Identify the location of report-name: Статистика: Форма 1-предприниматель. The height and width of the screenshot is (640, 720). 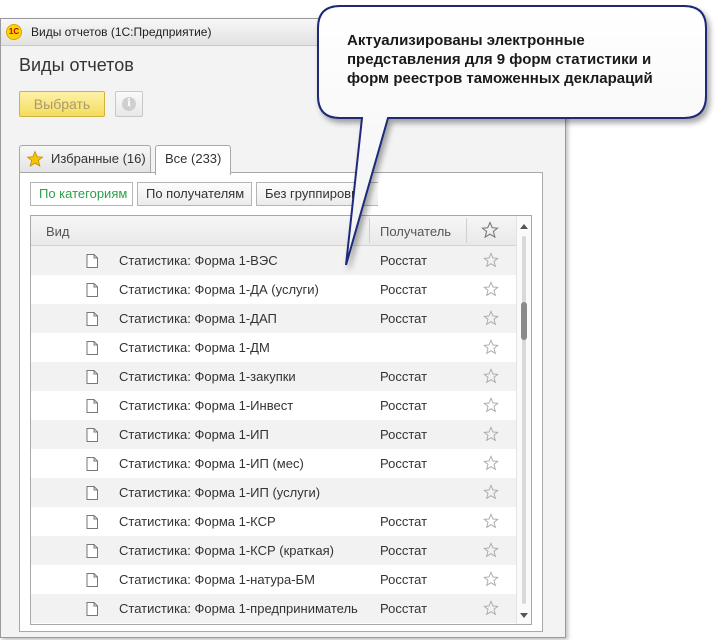
(238, 608).